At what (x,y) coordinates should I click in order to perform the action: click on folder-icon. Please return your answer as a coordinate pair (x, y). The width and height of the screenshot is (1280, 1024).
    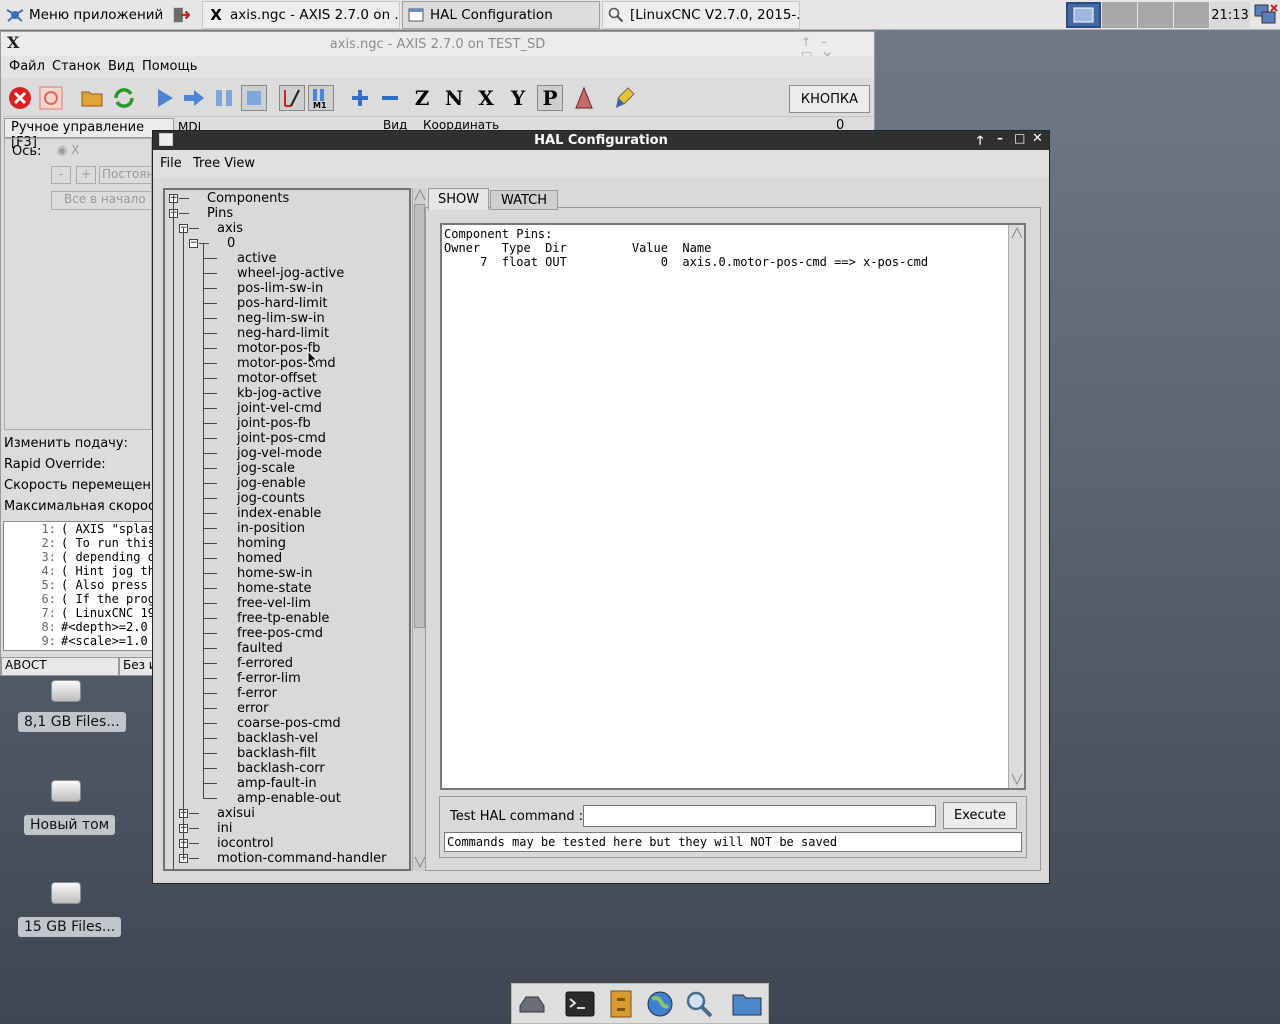
    Looking at the image, I should click on (747, 1004).